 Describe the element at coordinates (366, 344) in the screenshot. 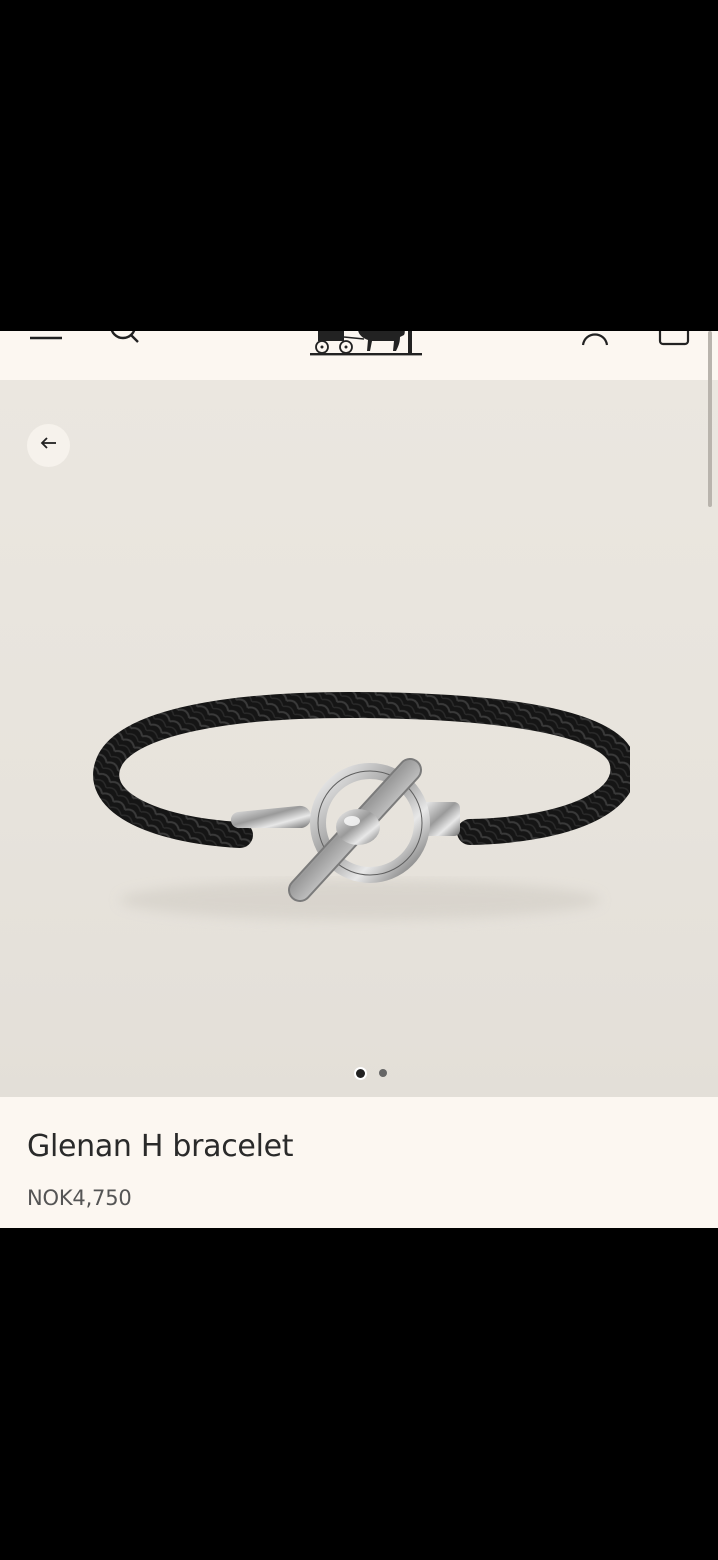

I see `carriage-logo` at that location.